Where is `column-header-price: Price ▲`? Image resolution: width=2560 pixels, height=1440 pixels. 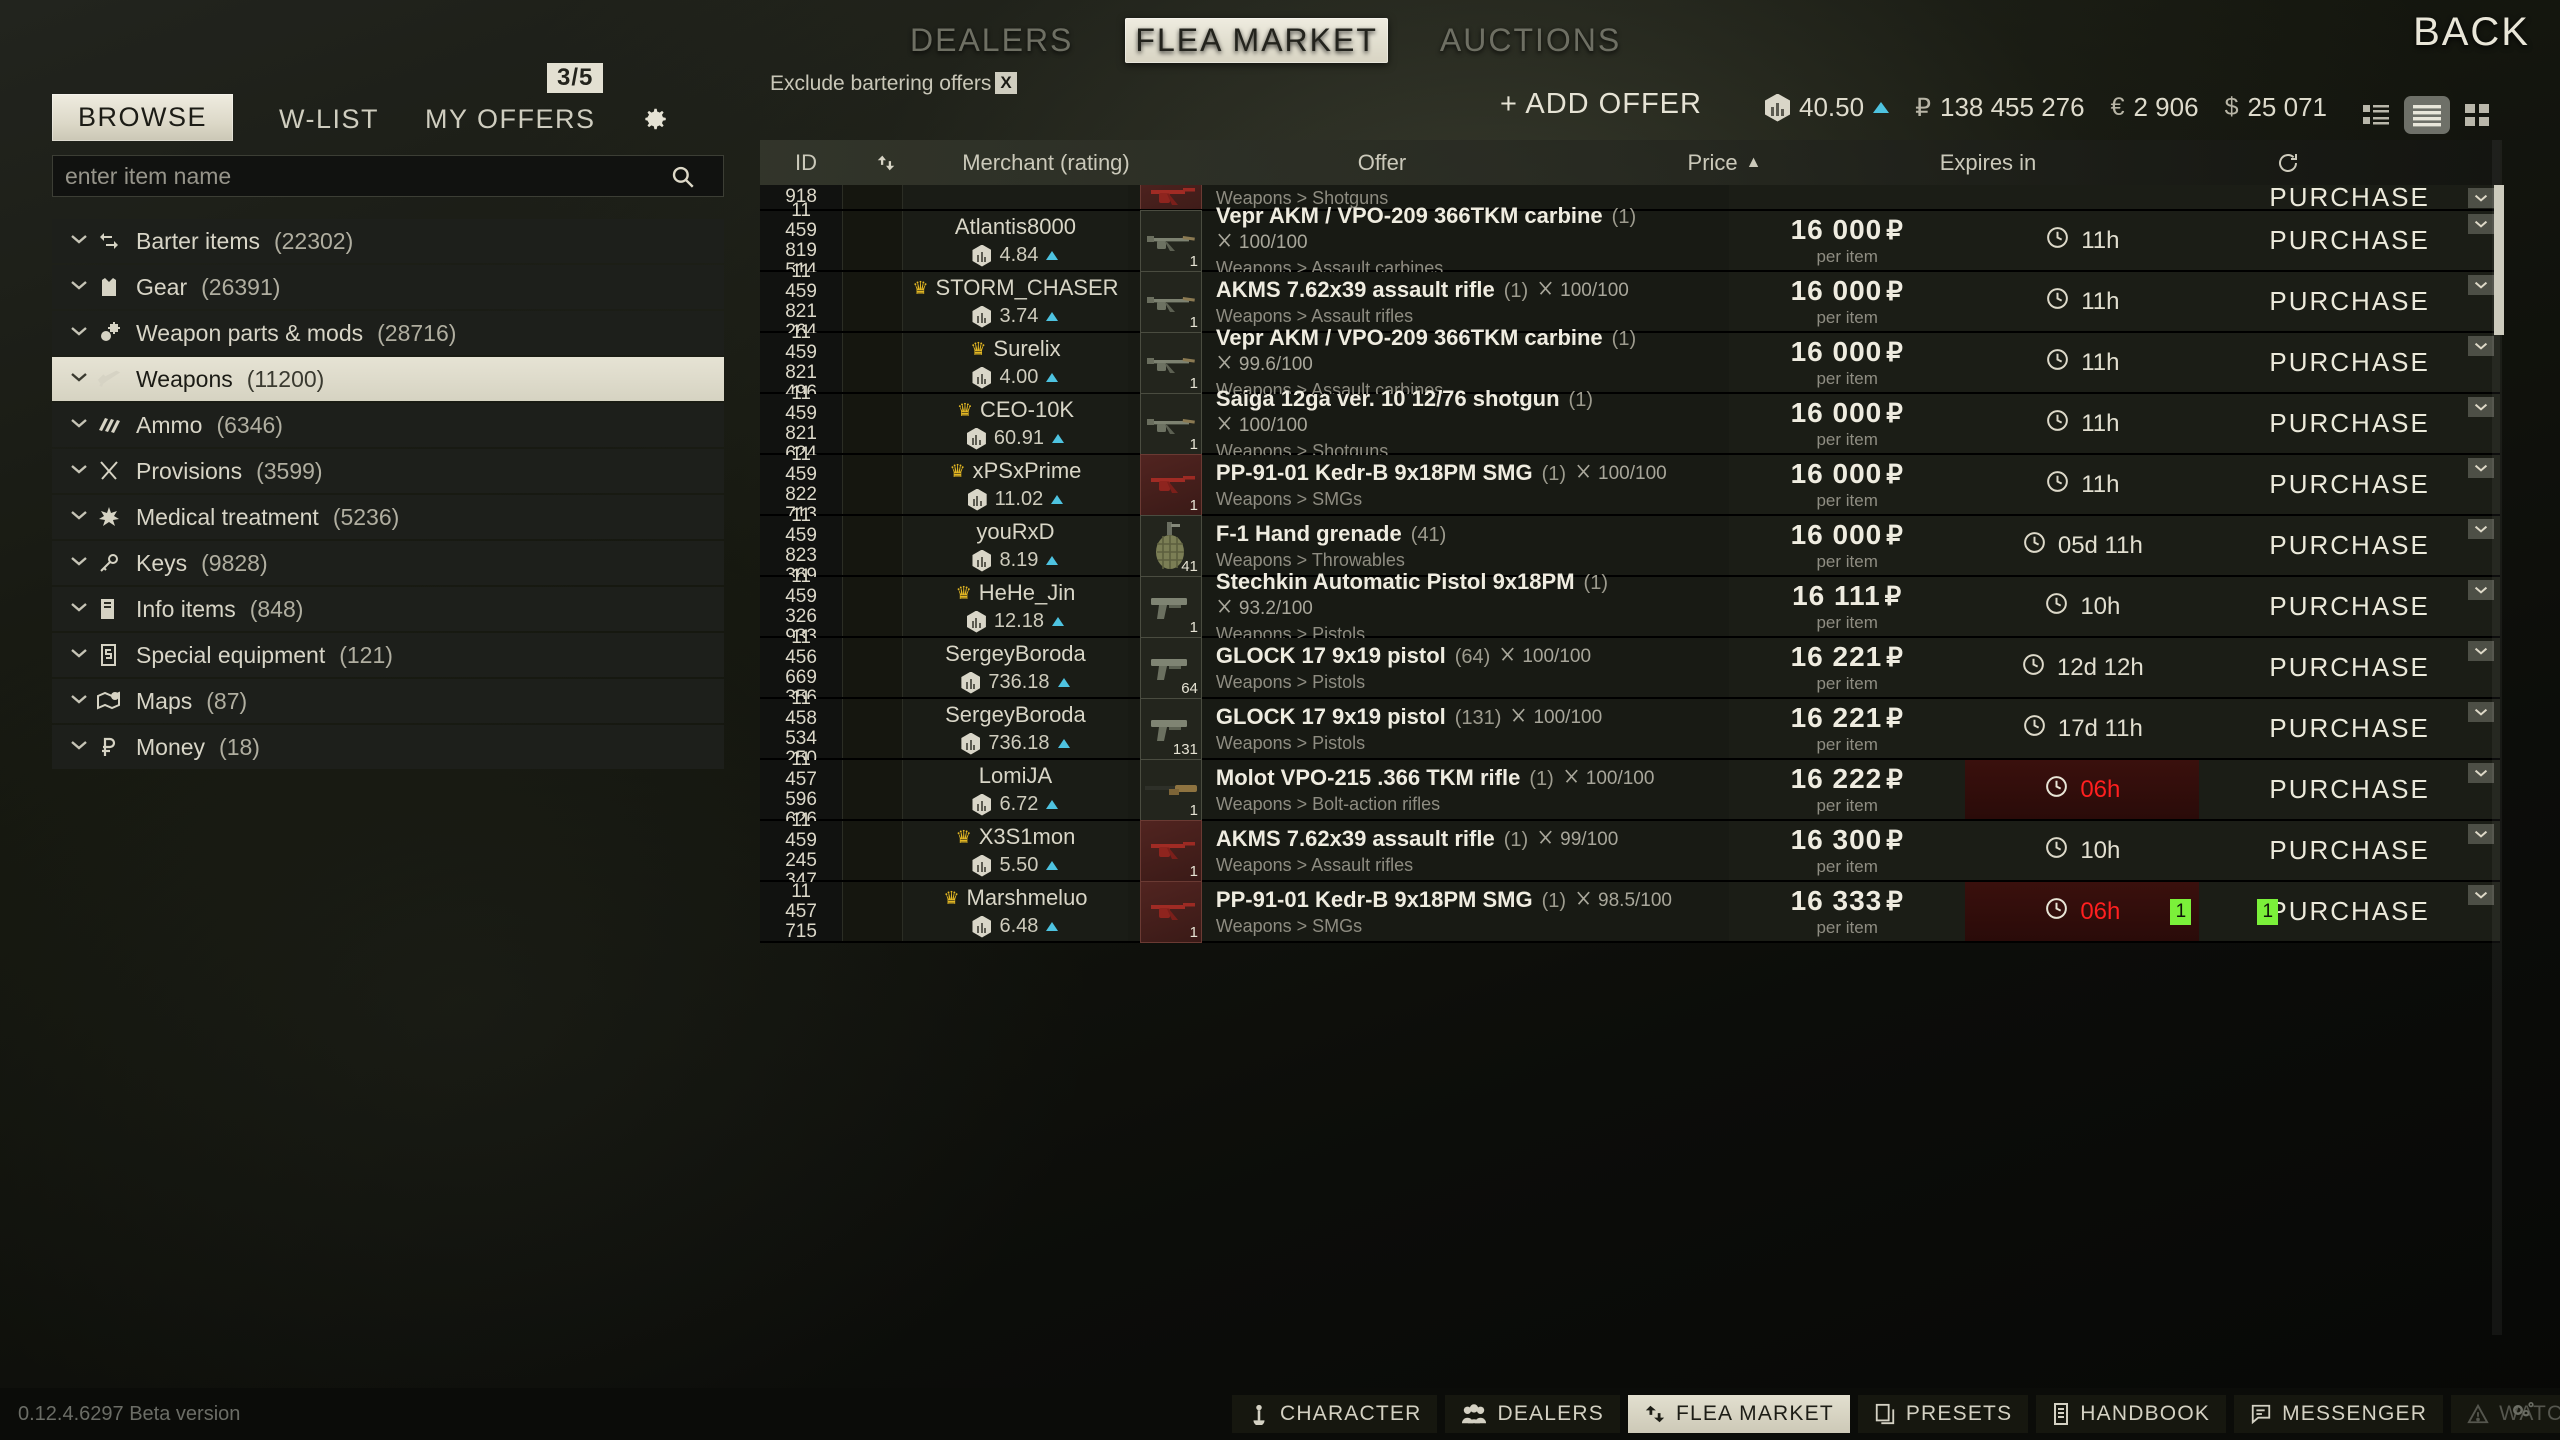
column-header-price: Price ▲ is located at coordinates (1724, 163).